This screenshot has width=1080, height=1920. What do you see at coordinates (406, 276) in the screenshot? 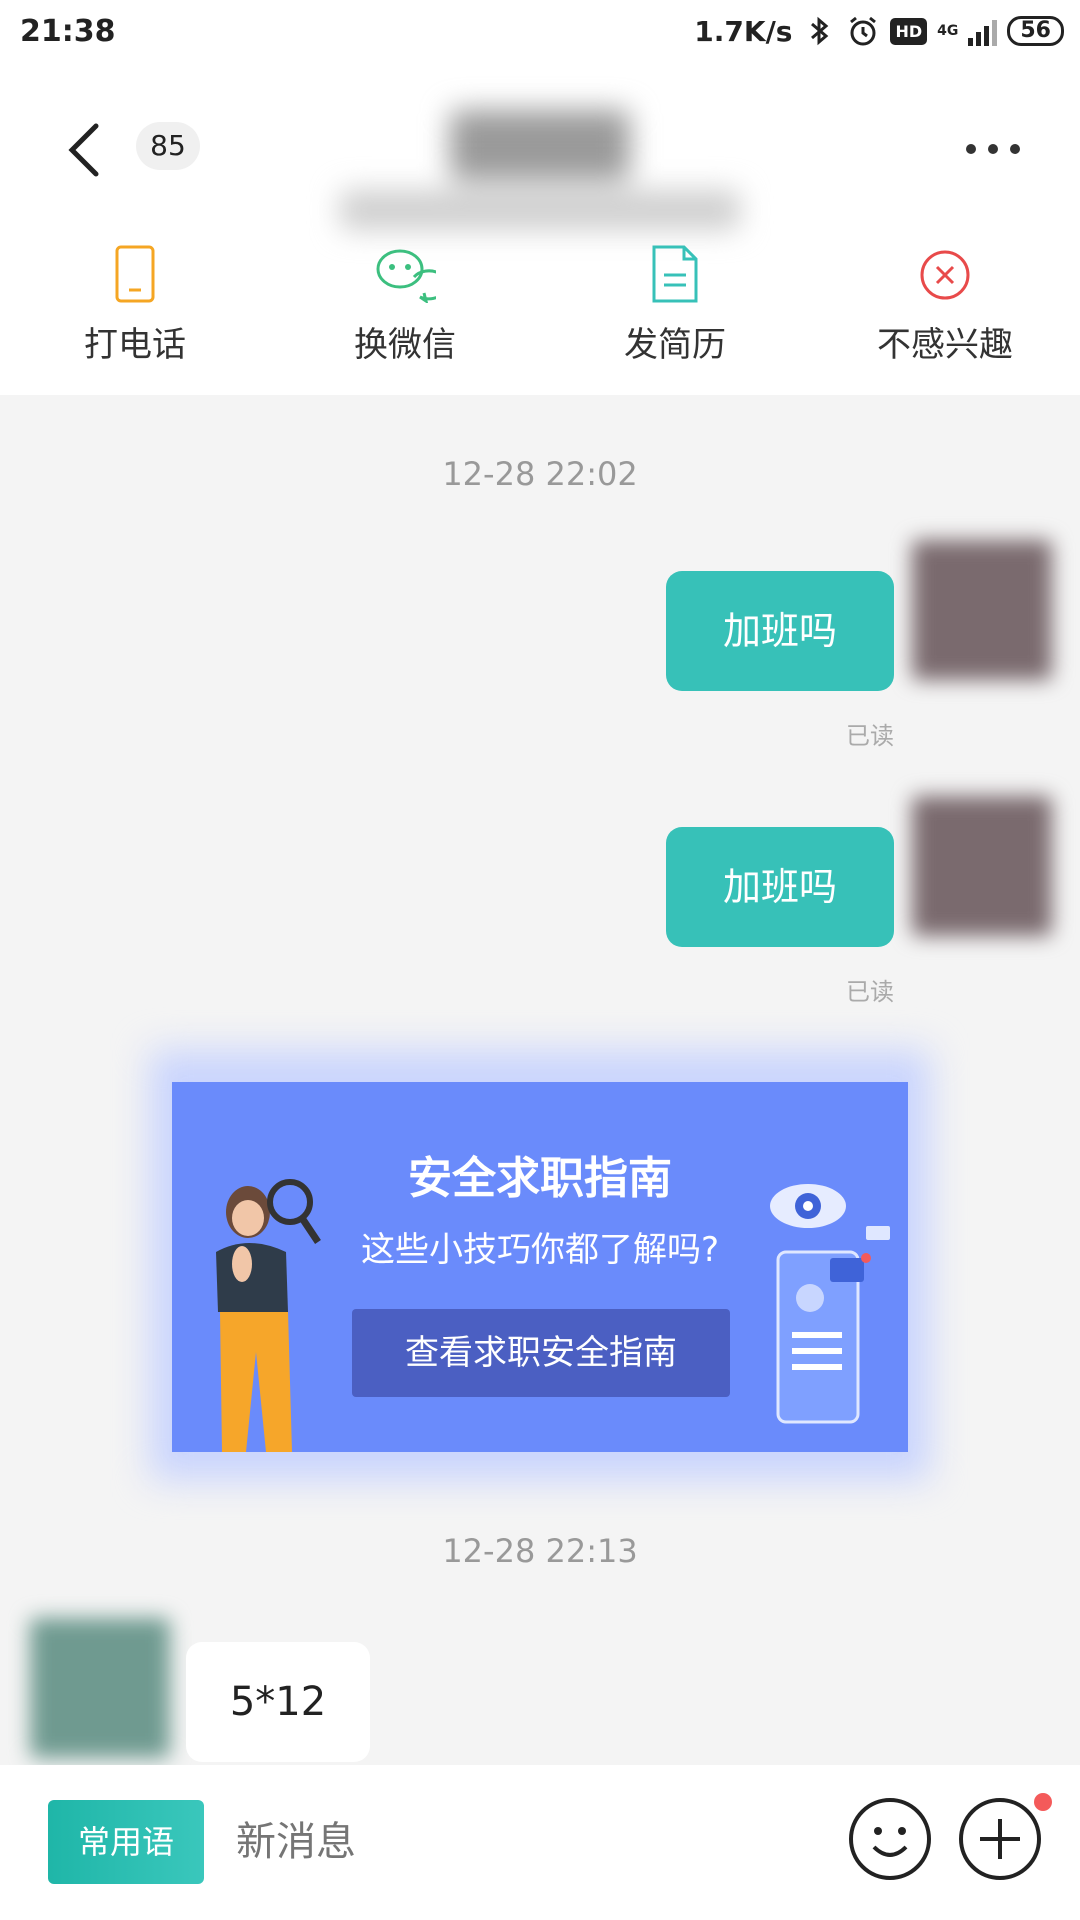
I see `wechat-icon` at bounding box center [406, 276].